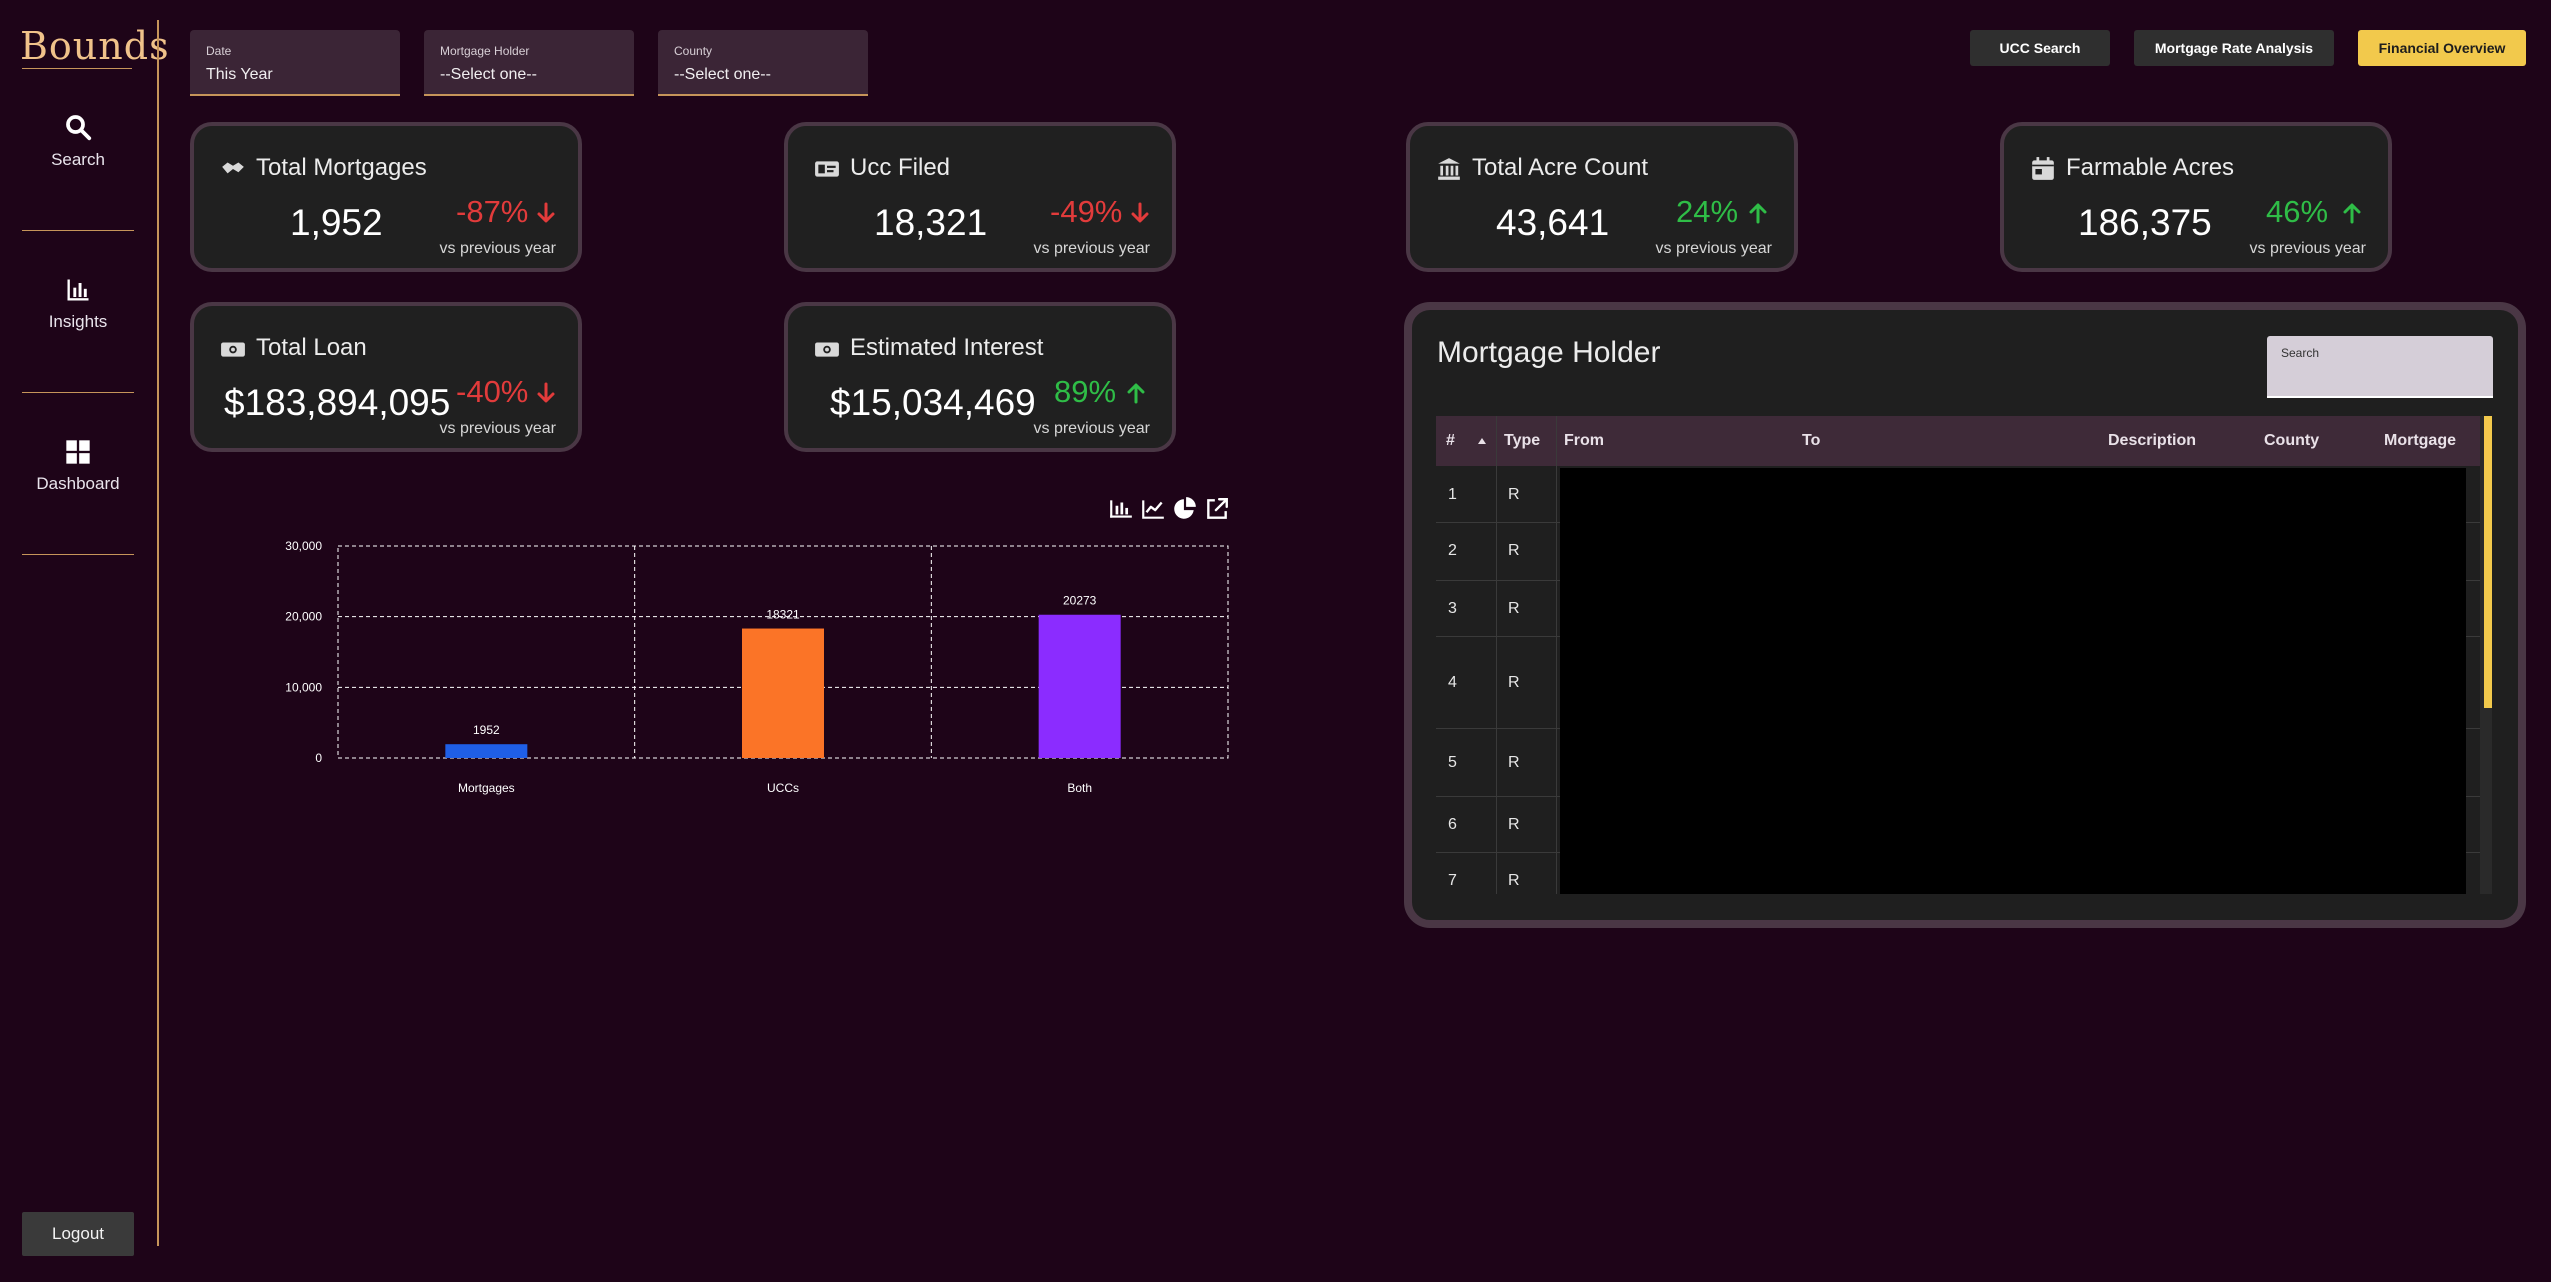 The height and width of the screenshot is (1282, 2551). What do you see at coordinates (2234, 48) in the screenshot?
I see `mortgage-rate-analysis-button: Mortgage Rate Analysis` at bounding box center [2234, 48].